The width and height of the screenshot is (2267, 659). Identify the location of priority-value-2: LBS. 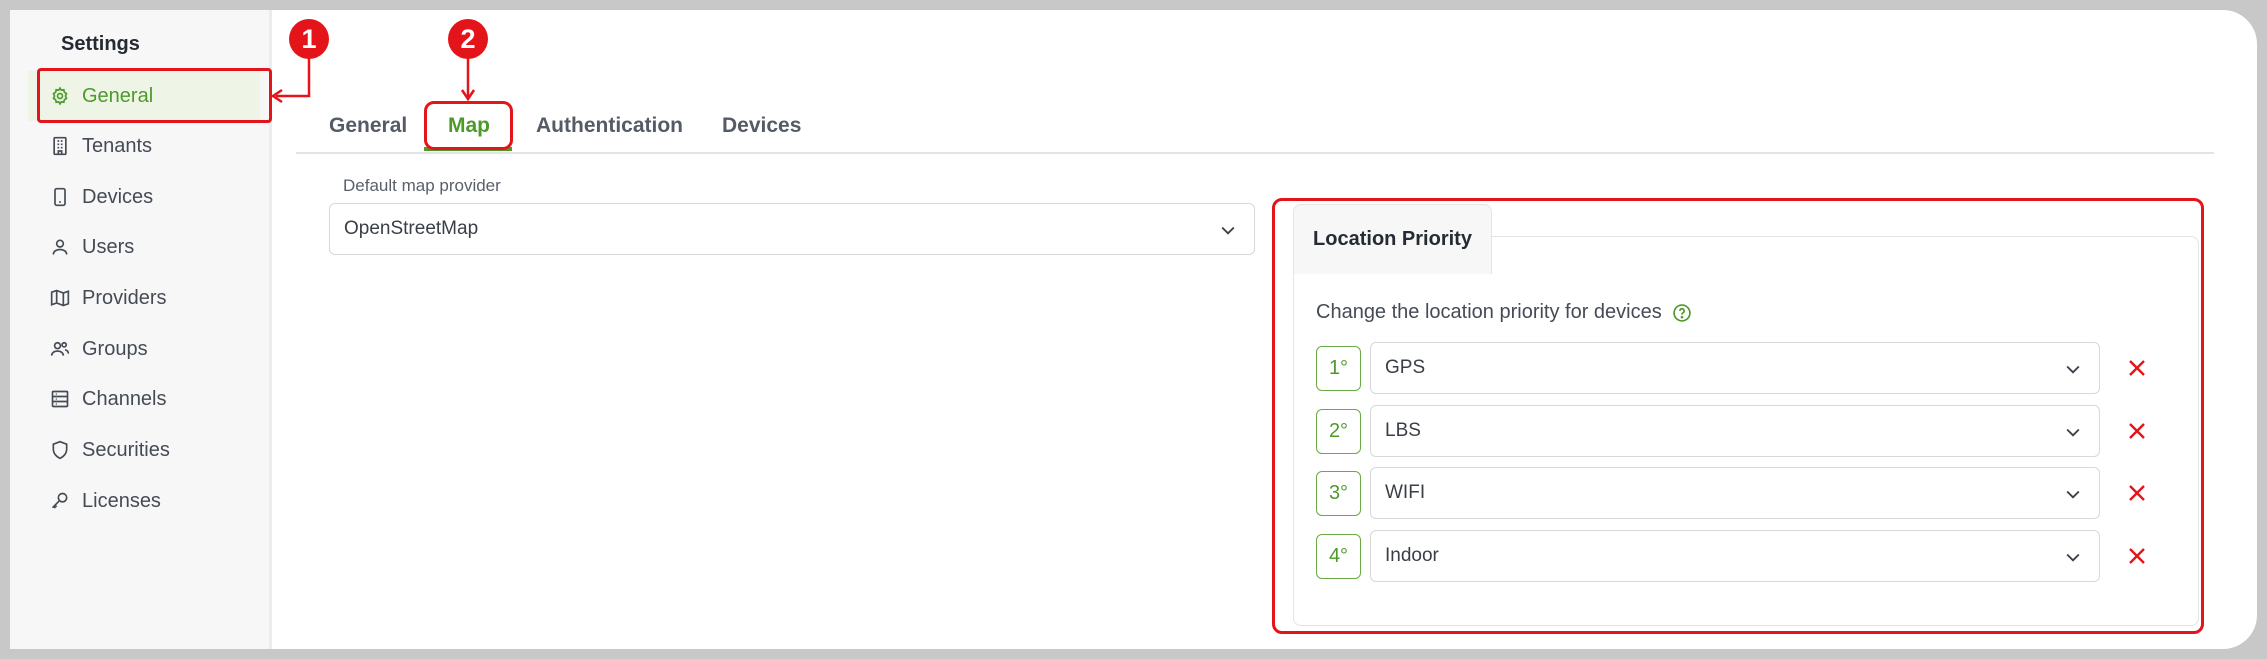
(1403, 430).